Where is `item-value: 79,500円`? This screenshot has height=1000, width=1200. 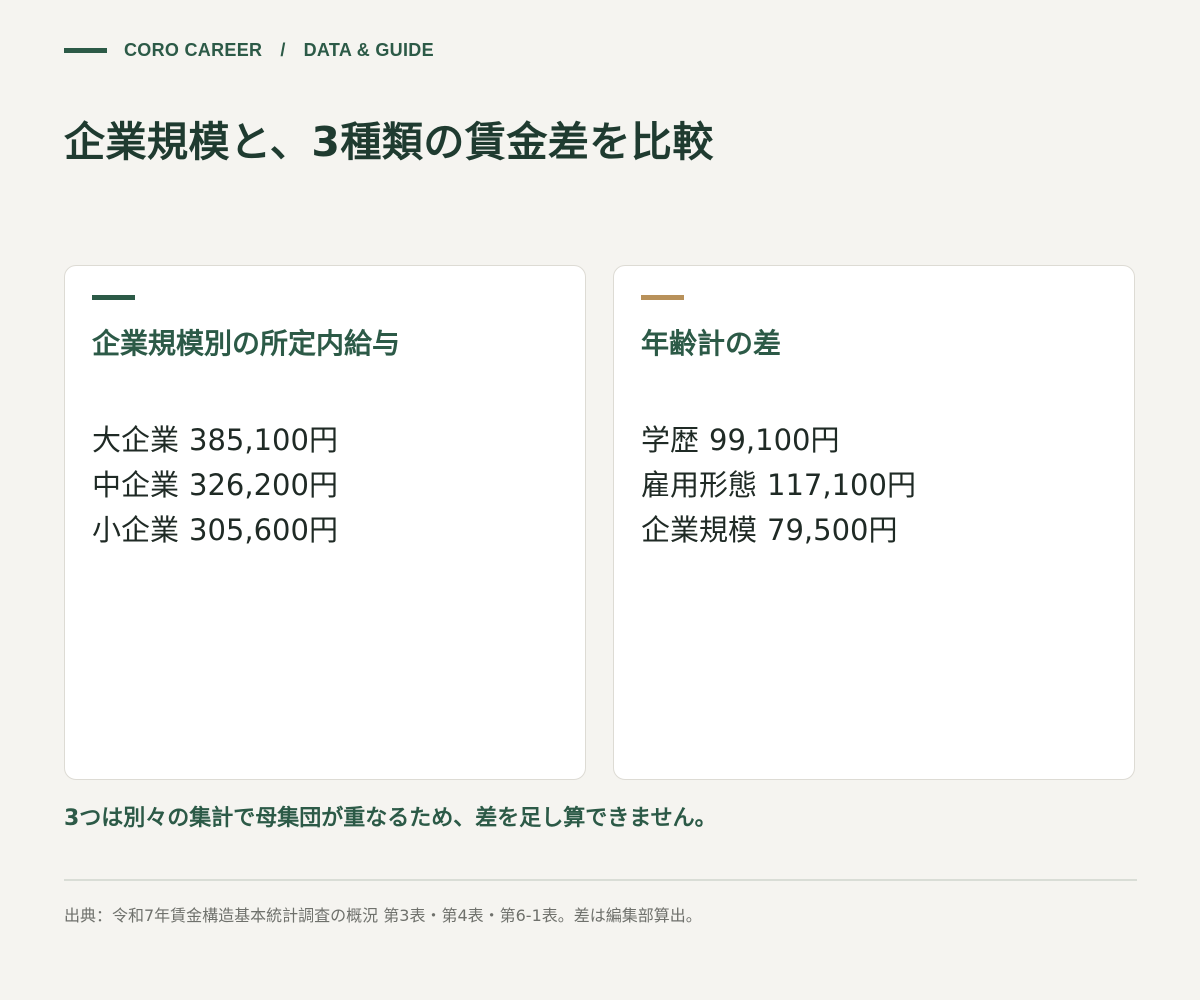
item-value: 79,500円 is located at coordinates (832, 530).